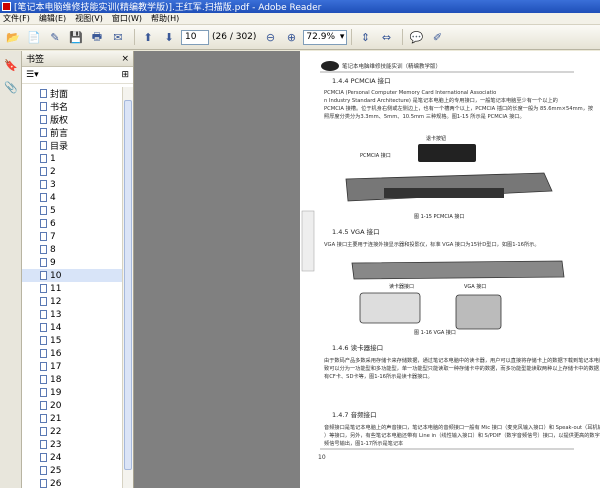 The width and height of the screenshot is (600, 488). I want to click on bookmark-item: 书名, so click(72, 106).